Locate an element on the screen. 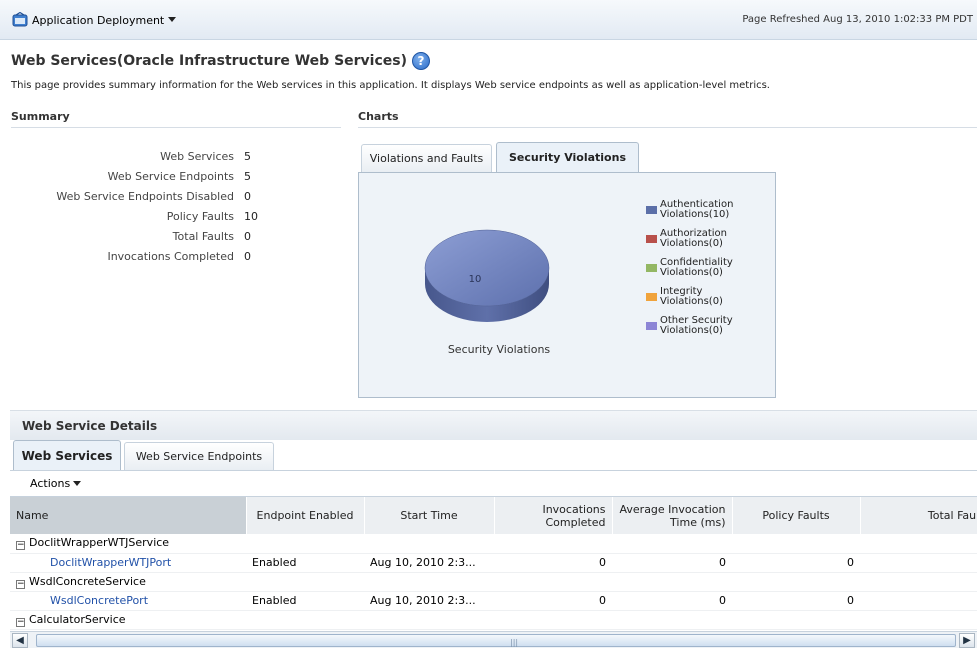 The width and height of the screenshot is (977, 648). port-link: WsdlConcretePort is located at coordinates (99, 600).